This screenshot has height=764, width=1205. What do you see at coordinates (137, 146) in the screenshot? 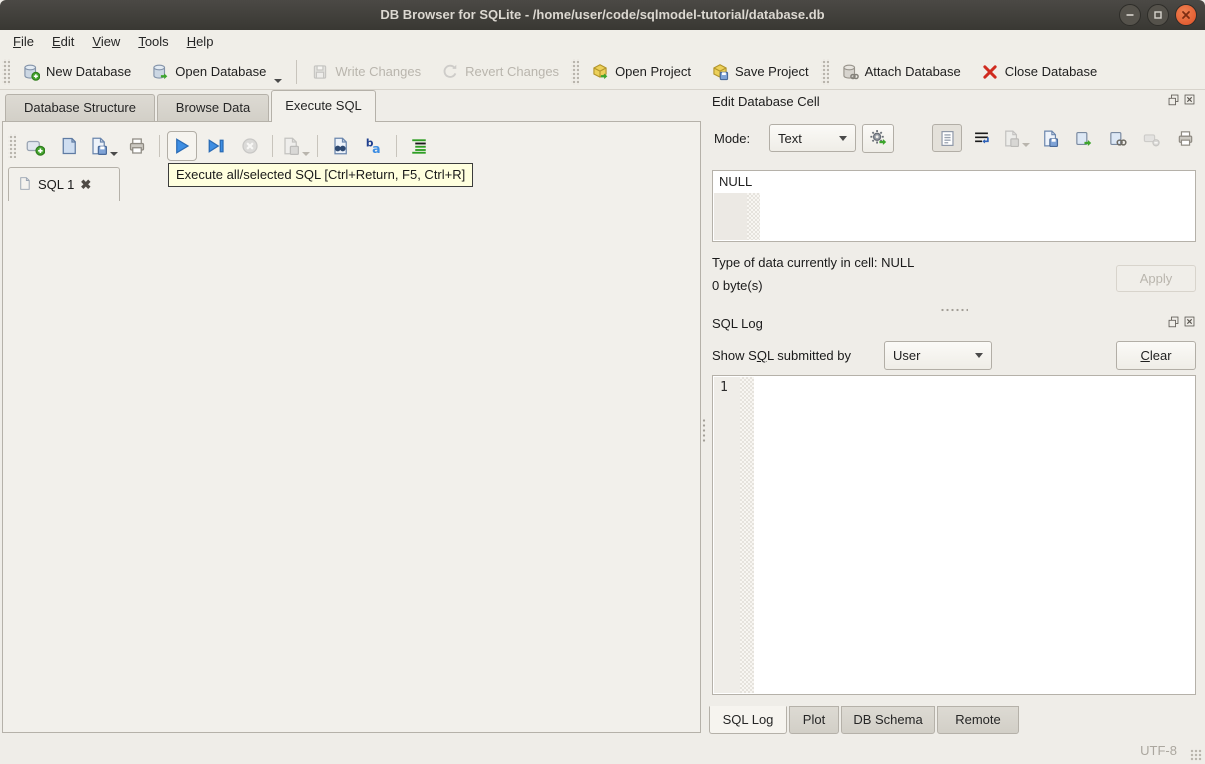
I see `print-sql-button` at bounding box center [137, 146].